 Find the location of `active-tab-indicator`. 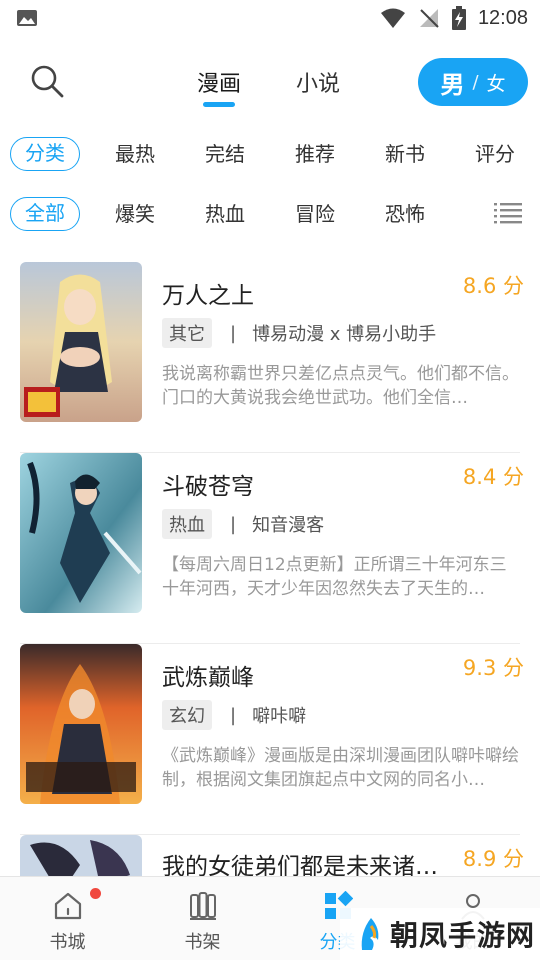

active-tab-indicator is located at coordinates (219, 104).